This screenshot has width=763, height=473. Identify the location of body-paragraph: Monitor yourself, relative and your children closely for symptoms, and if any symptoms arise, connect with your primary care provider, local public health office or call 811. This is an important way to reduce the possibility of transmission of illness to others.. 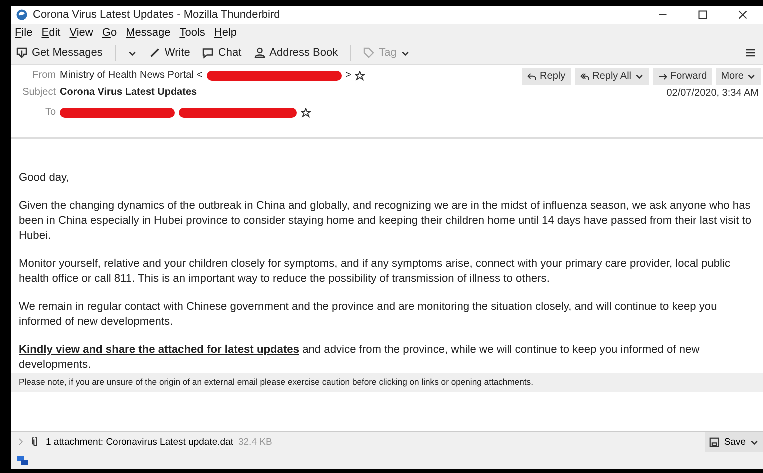
(375, 272).